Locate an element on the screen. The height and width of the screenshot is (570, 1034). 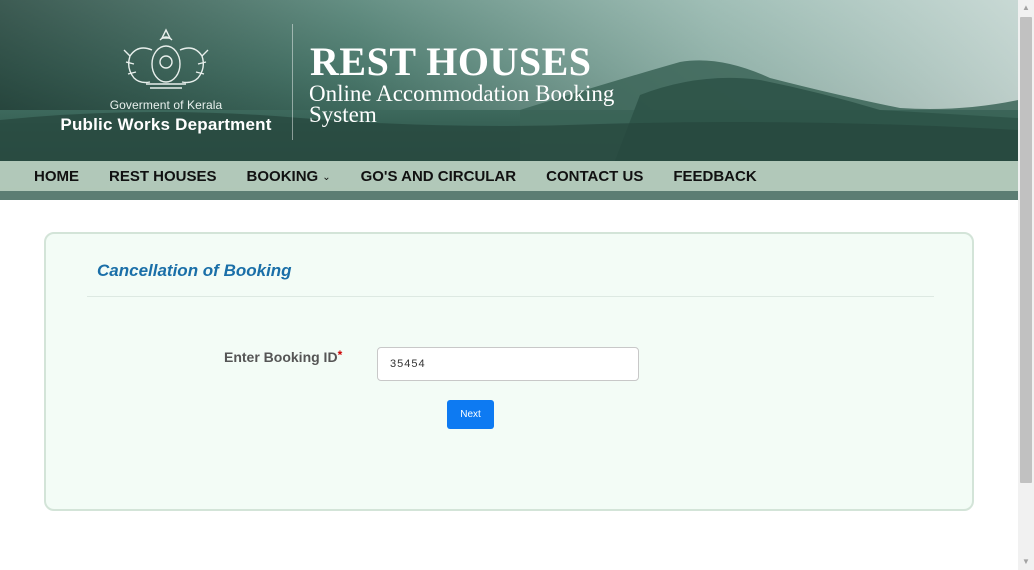
scroll-down-icon: ▼ is located at coordinates (1026, 562).